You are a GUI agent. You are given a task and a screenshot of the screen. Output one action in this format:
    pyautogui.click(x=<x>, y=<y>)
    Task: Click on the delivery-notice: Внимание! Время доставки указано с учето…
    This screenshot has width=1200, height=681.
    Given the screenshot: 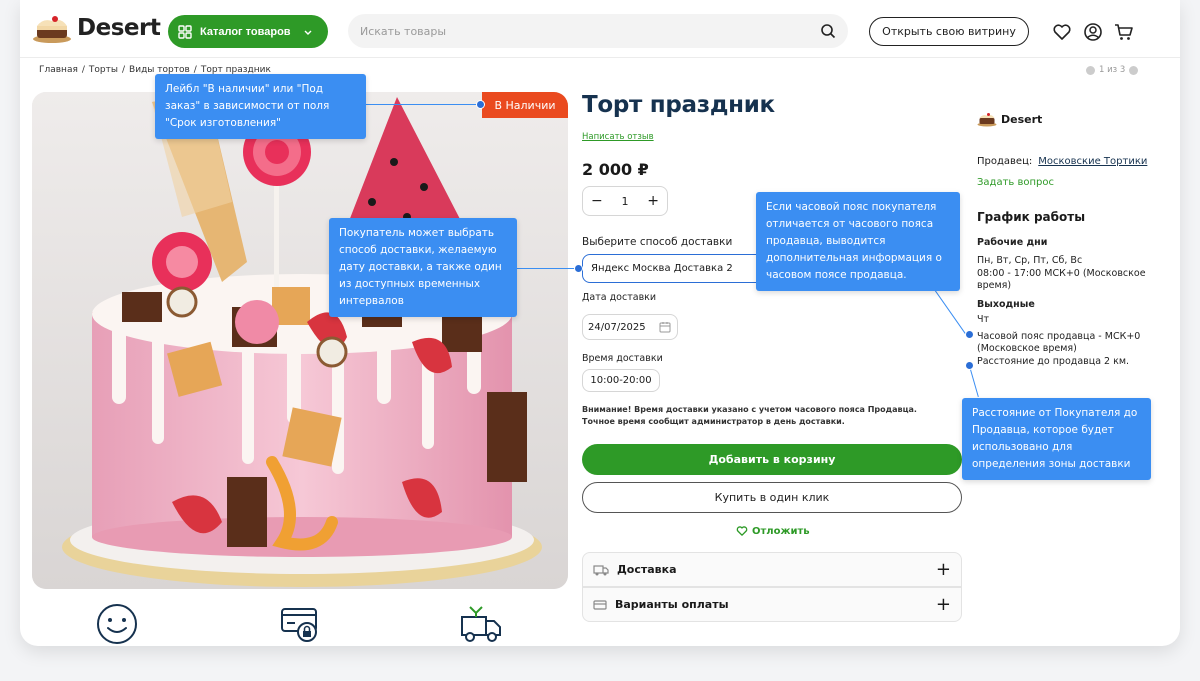 What is the action you would take?
    pyautogui.click(x=772, y=416)
    